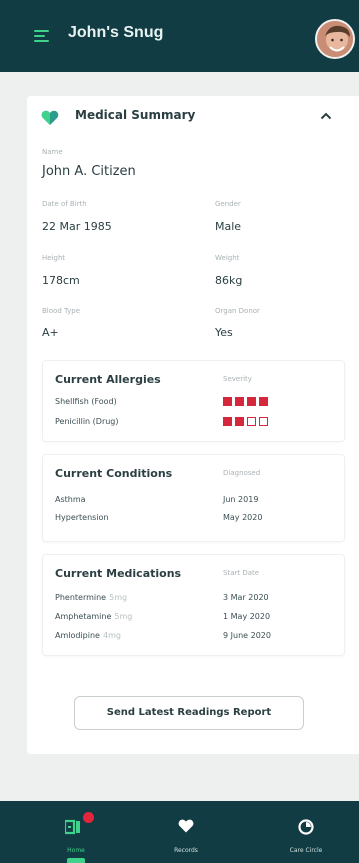 This screenshot has height=863, width=359. Describe the element at coordinates (111, 635) in the screenshot. I see `medication-dose: 4mg` at that location.